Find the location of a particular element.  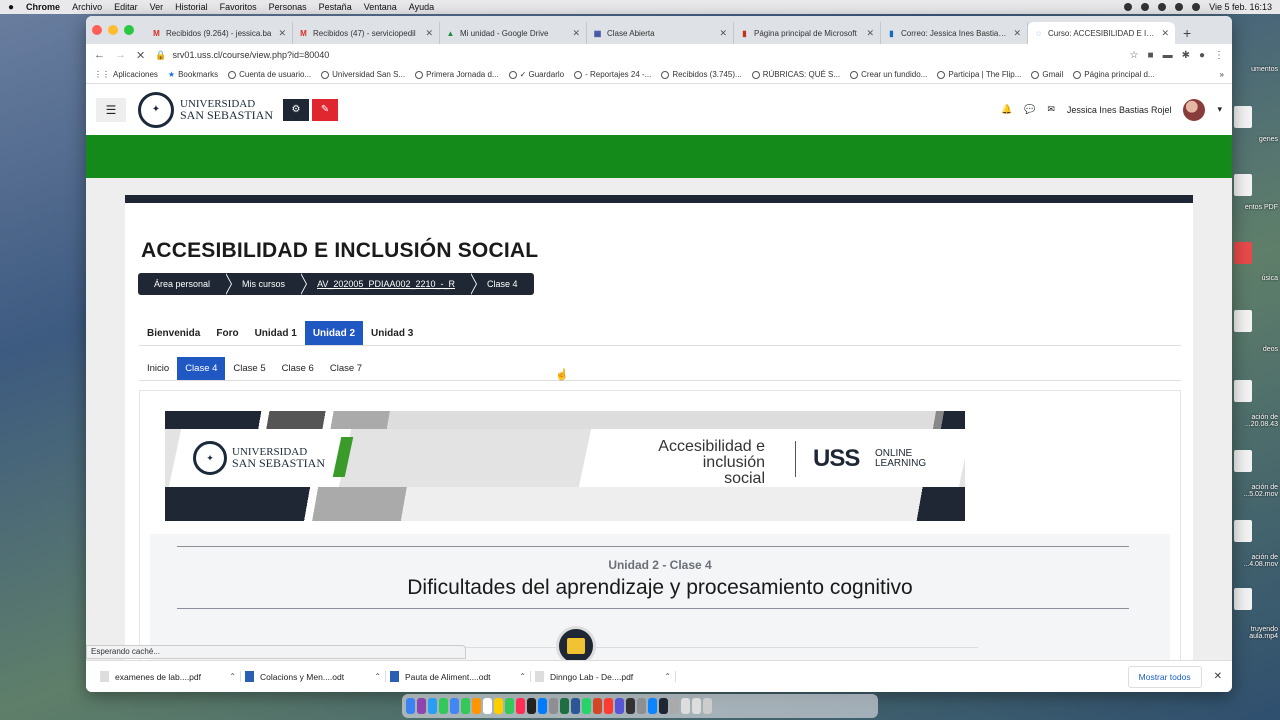

close-window-icon is located at coordinates (97, 30).